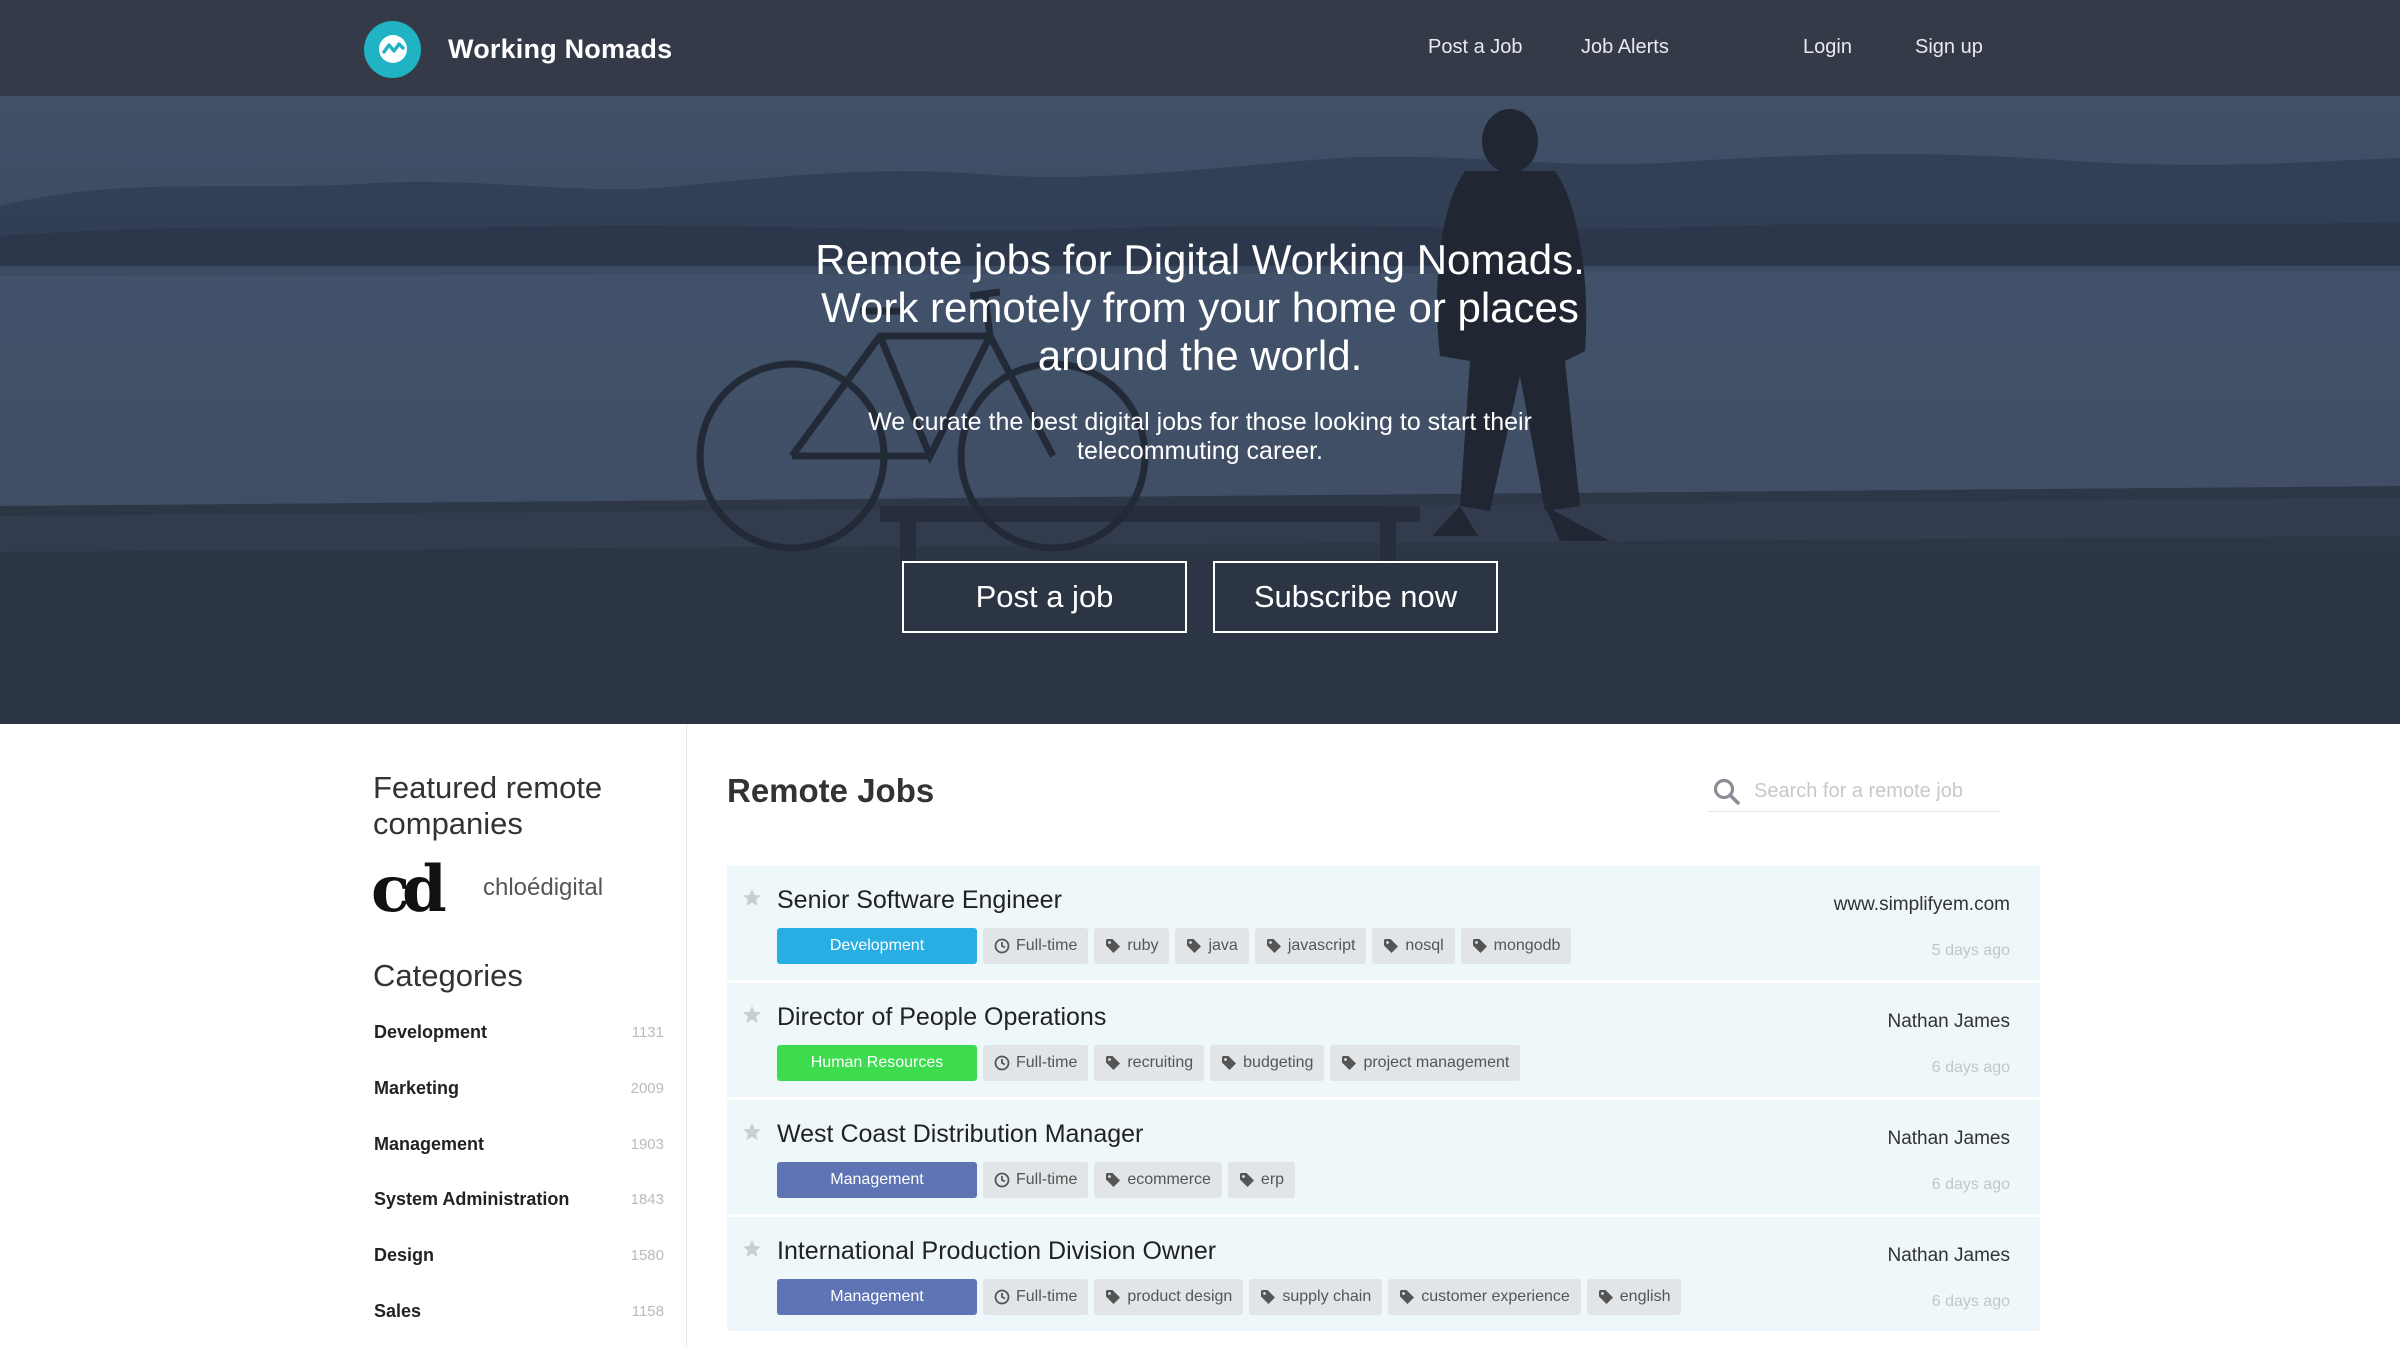 This screenshot has width=2400, height=1347. What do you see at coordinates (1516, 946) in the screenshot?
I see `job-tag: mongodb` at bounding box center [1516, 946].